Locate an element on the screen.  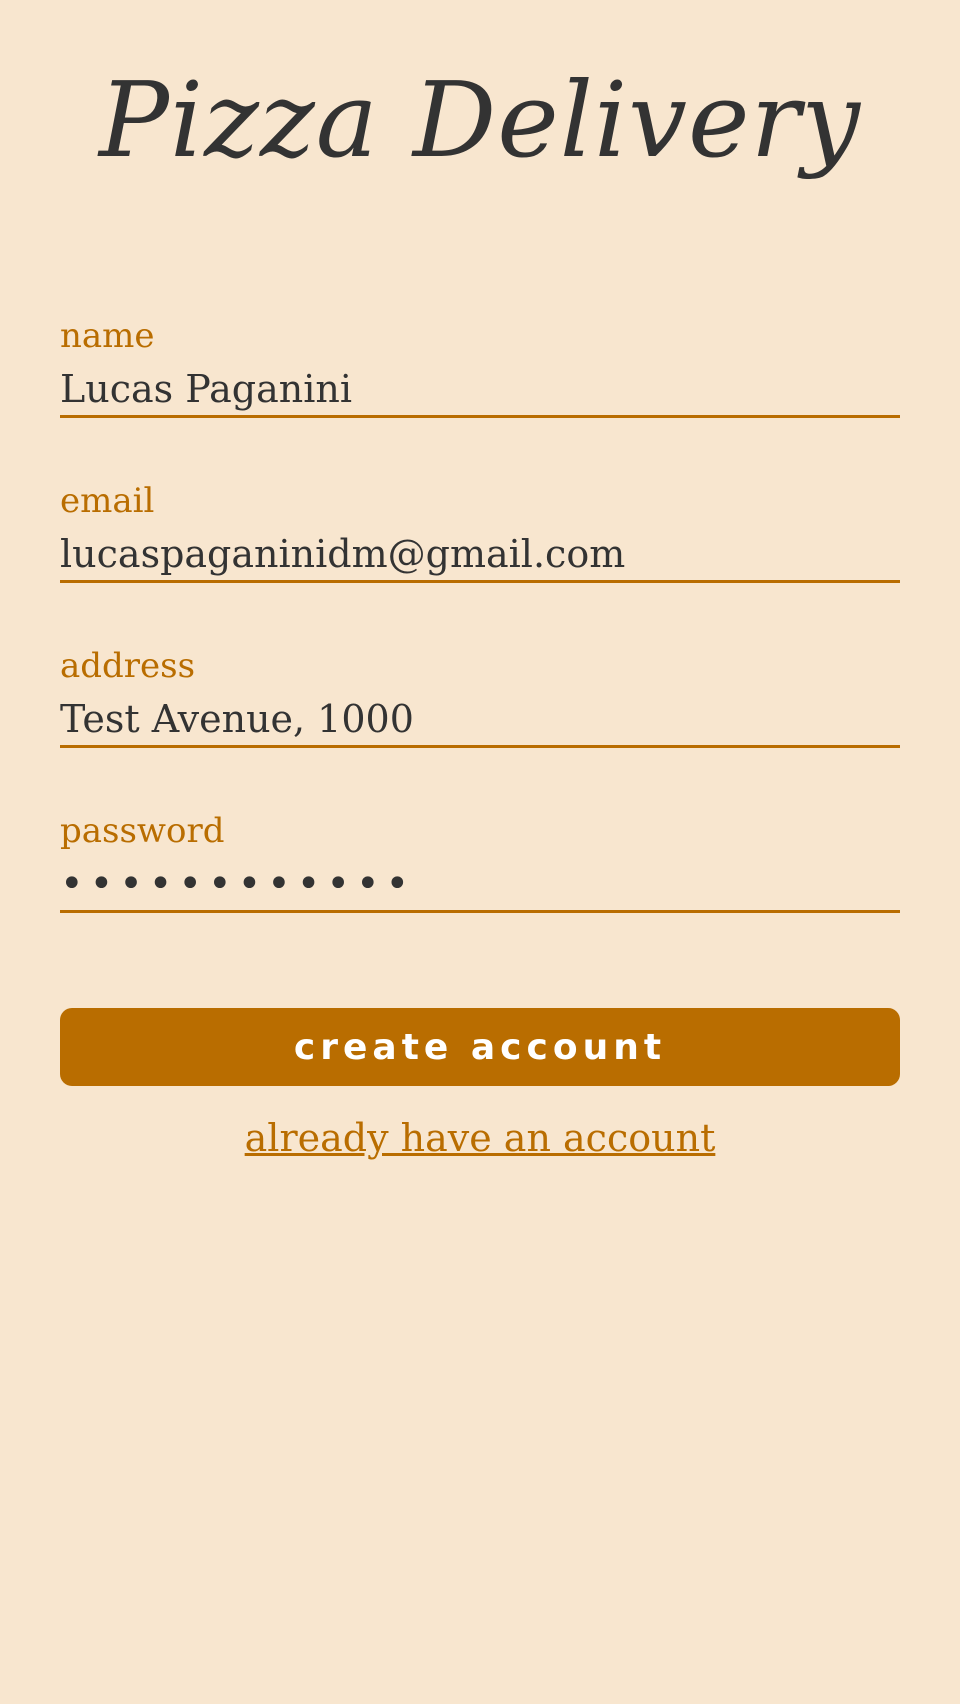
address-field-group: address is located at coordinates (480, 701).